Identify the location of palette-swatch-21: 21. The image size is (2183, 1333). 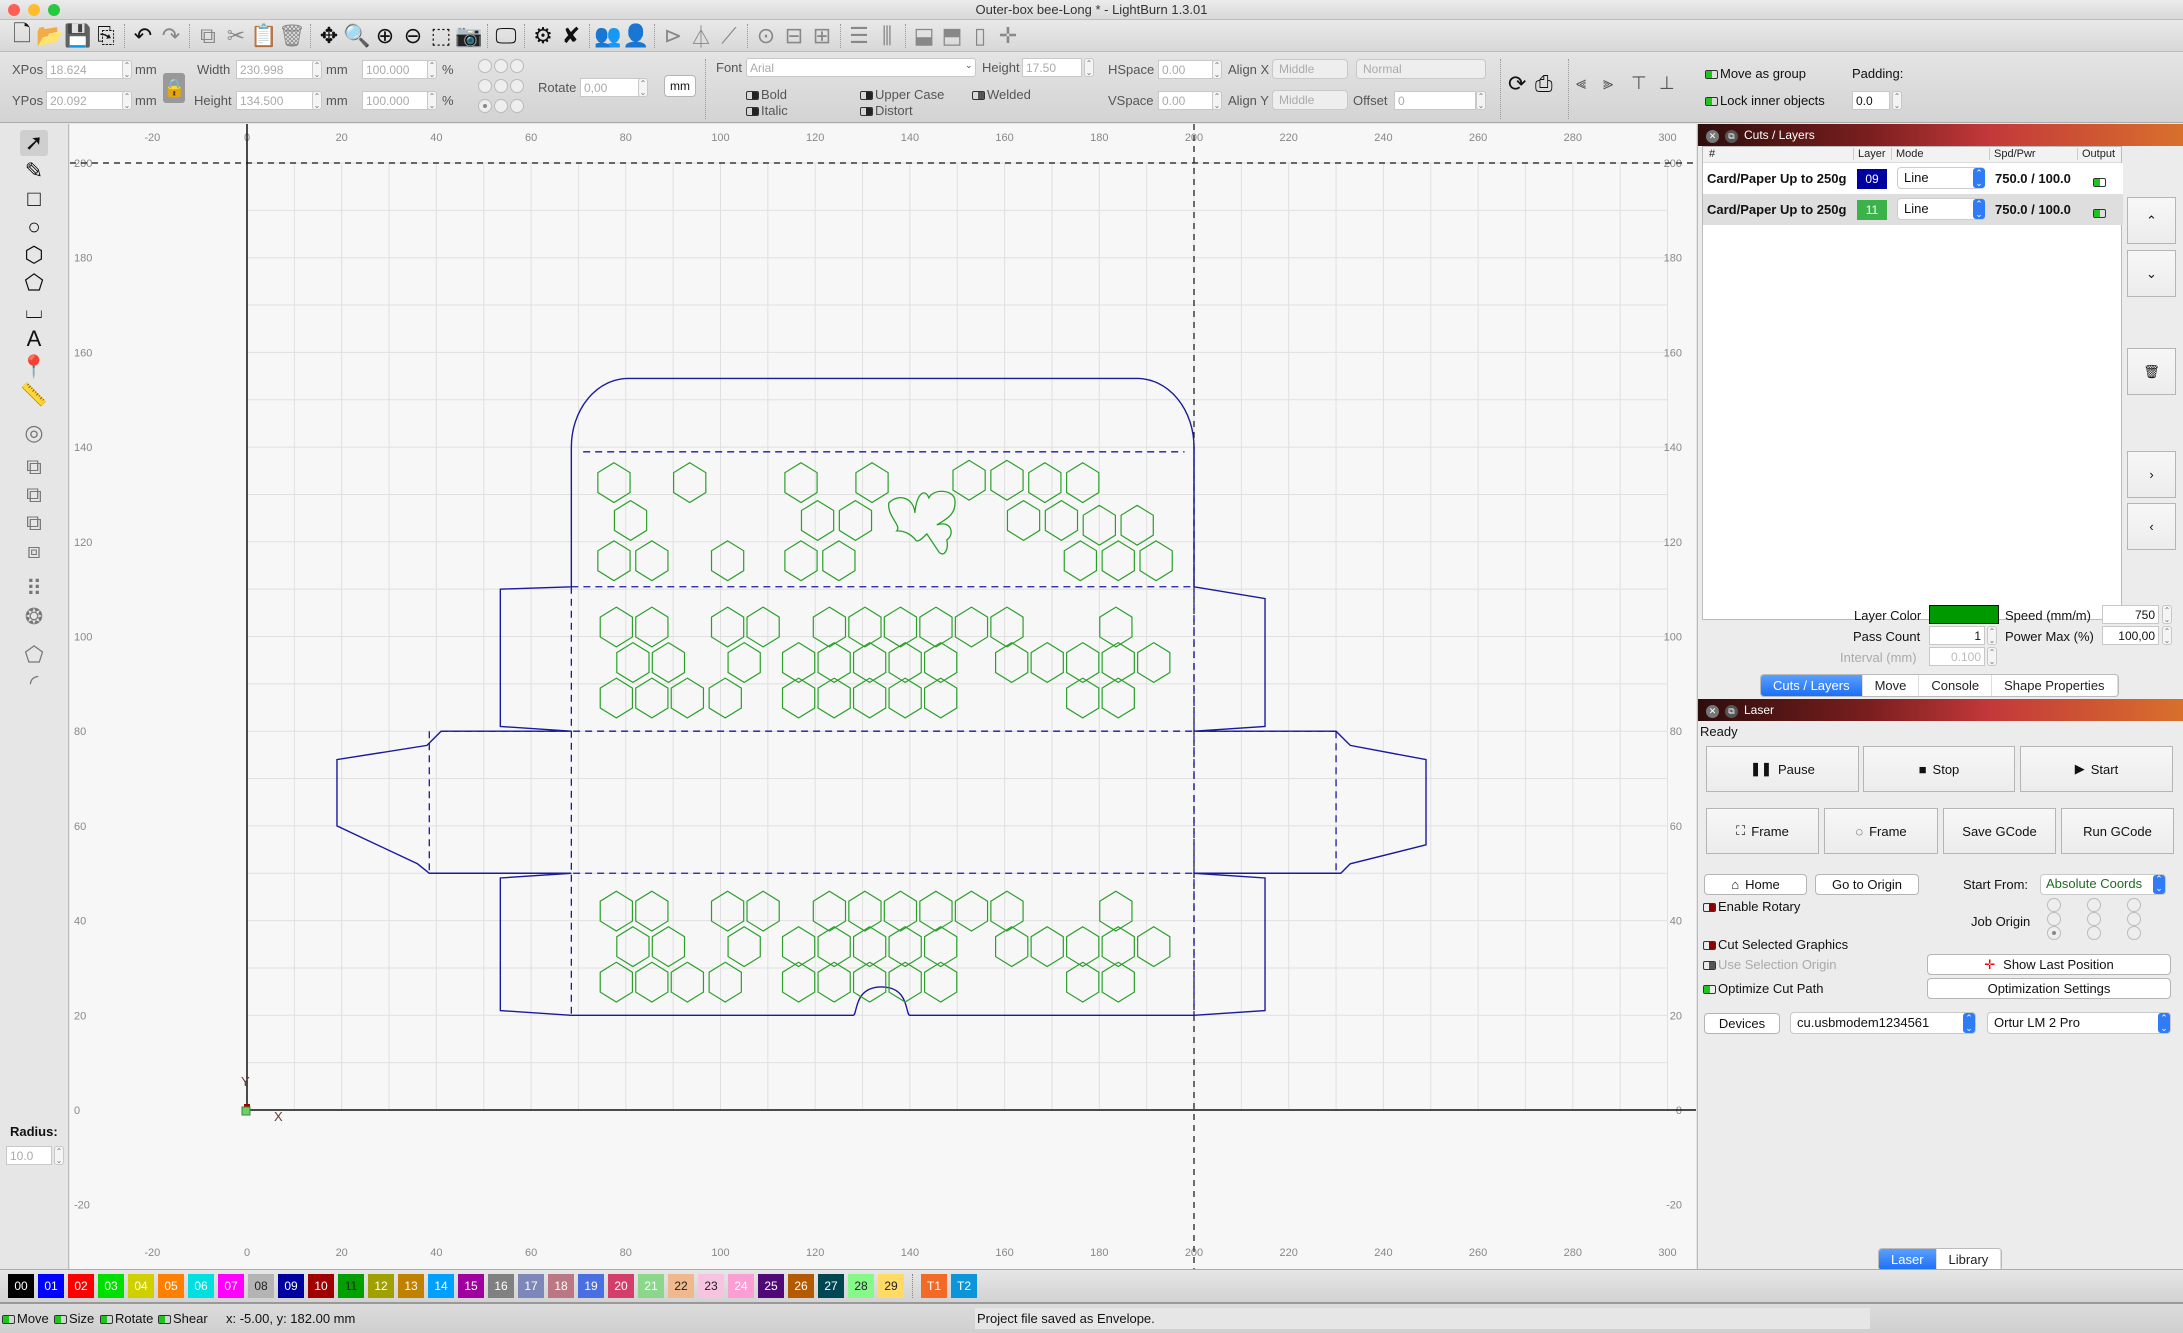
(651, 1286).